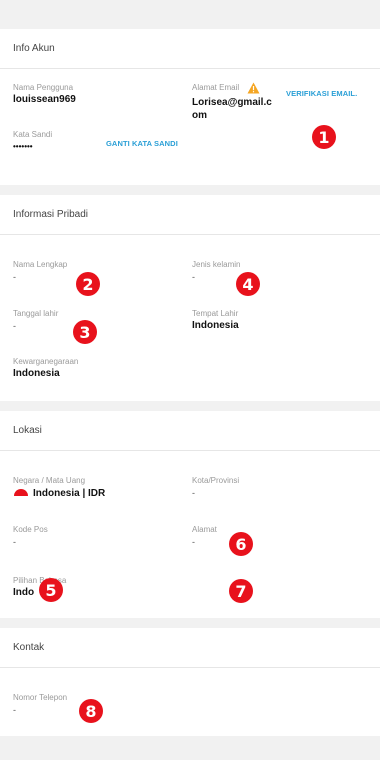  What do you see at coordinates (32, 141) in the screenshot?
I see `password-field: Kata Sandi •••••••` at bounding box center [32, 141].